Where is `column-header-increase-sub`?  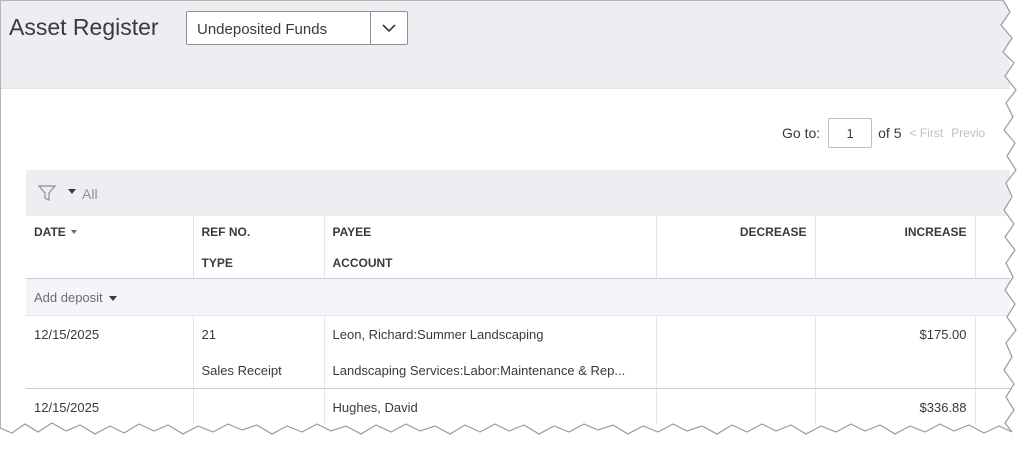 column-header-increase-sub is located at coordinates (895, 263).